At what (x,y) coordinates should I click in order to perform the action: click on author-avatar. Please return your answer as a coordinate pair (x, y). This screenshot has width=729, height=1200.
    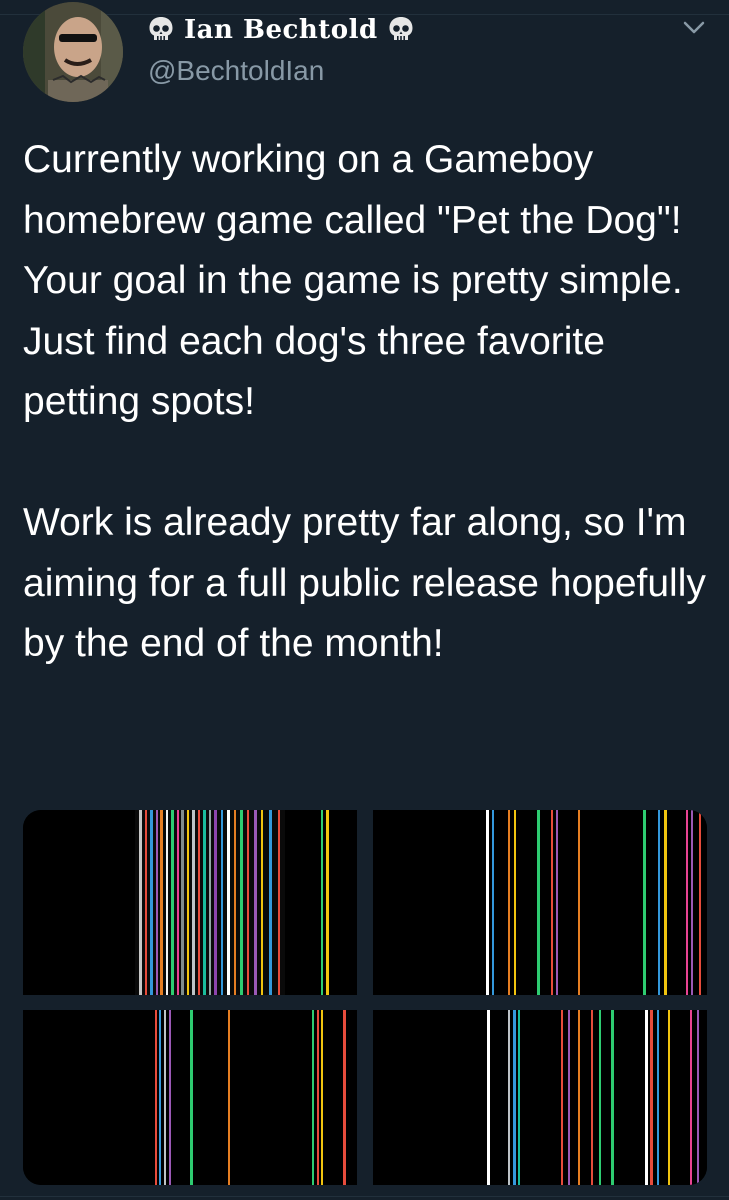
    Looking at the image, I should click on (73, 52).